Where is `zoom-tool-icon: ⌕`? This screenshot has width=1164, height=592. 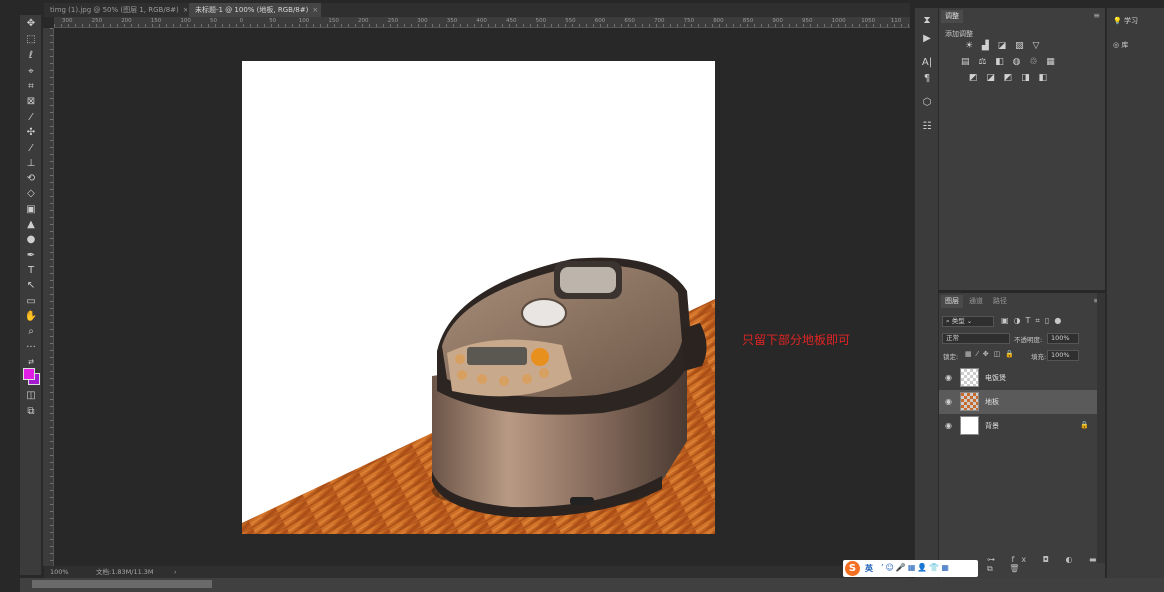 zoom-tool-icon: ⌕ is located at coordinates (31, 332).